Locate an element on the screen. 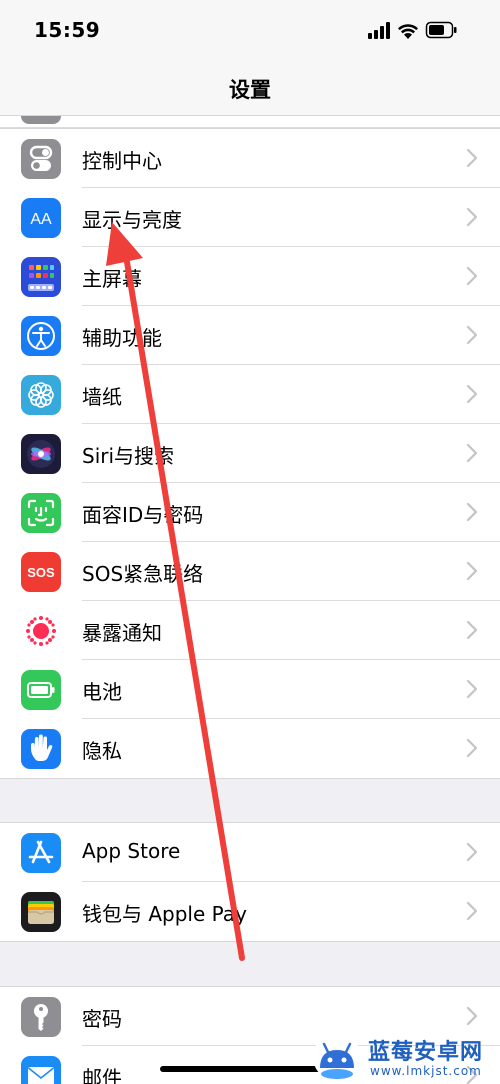 The height and width of the screenshot is (1084, 500). settings-row-label: 面容ID与密码 is located at coordinates (143, 515).